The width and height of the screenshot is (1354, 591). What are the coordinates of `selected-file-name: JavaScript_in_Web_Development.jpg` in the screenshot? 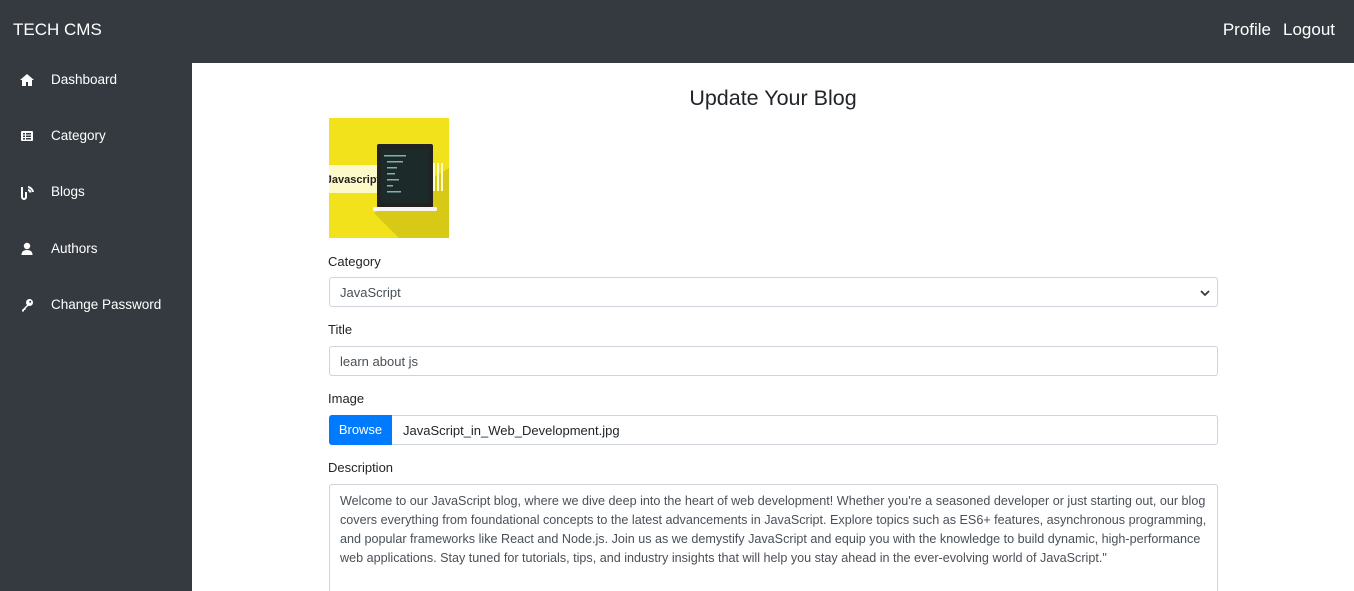 It's located at (511, 430).